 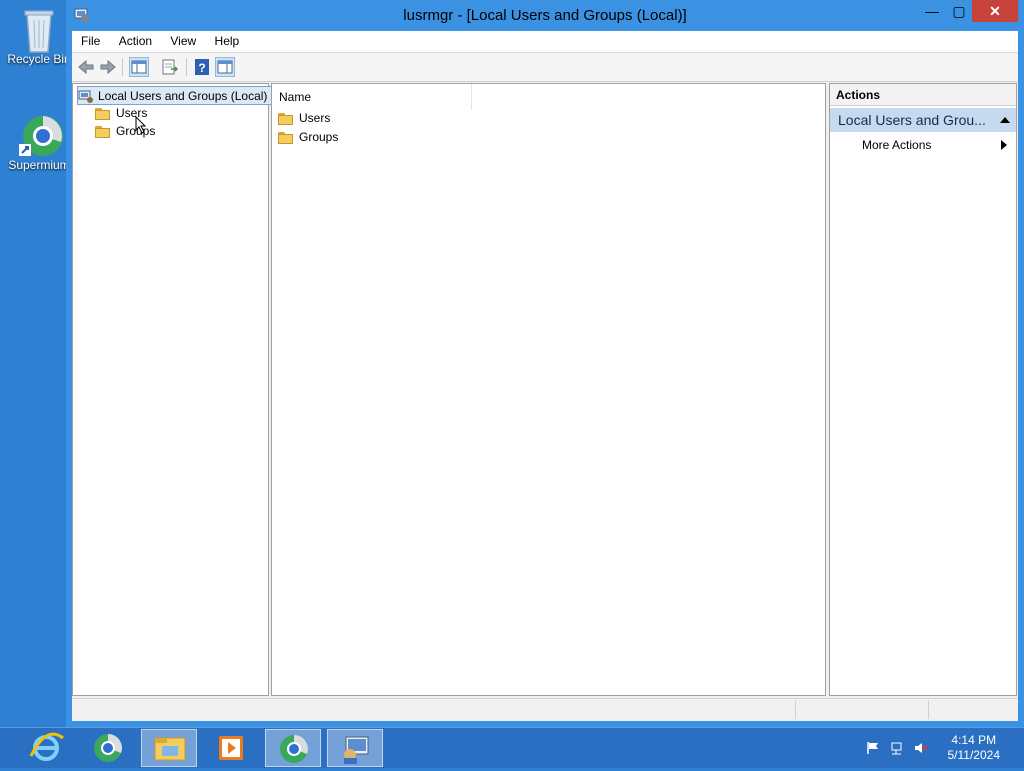 I want to click on taskbar-lusrmgr, so click(x=355, y=748).